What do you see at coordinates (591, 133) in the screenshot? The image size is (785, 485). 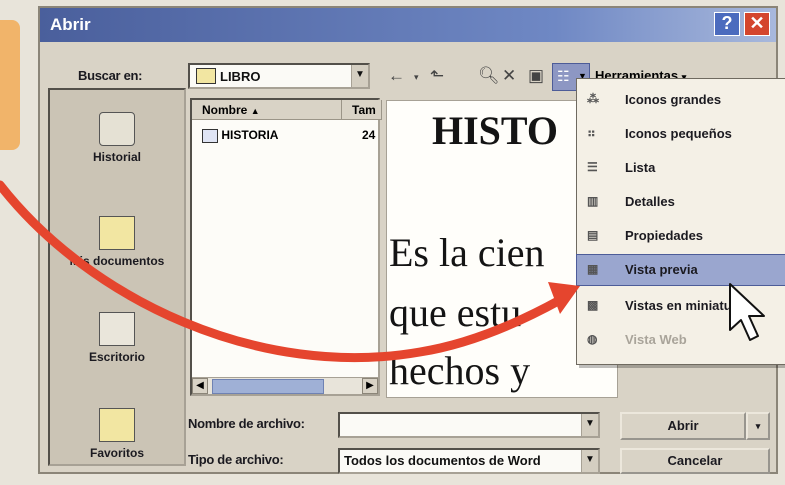 I see `small-icons-icon: ⠶` at bounding box center [591, 133].